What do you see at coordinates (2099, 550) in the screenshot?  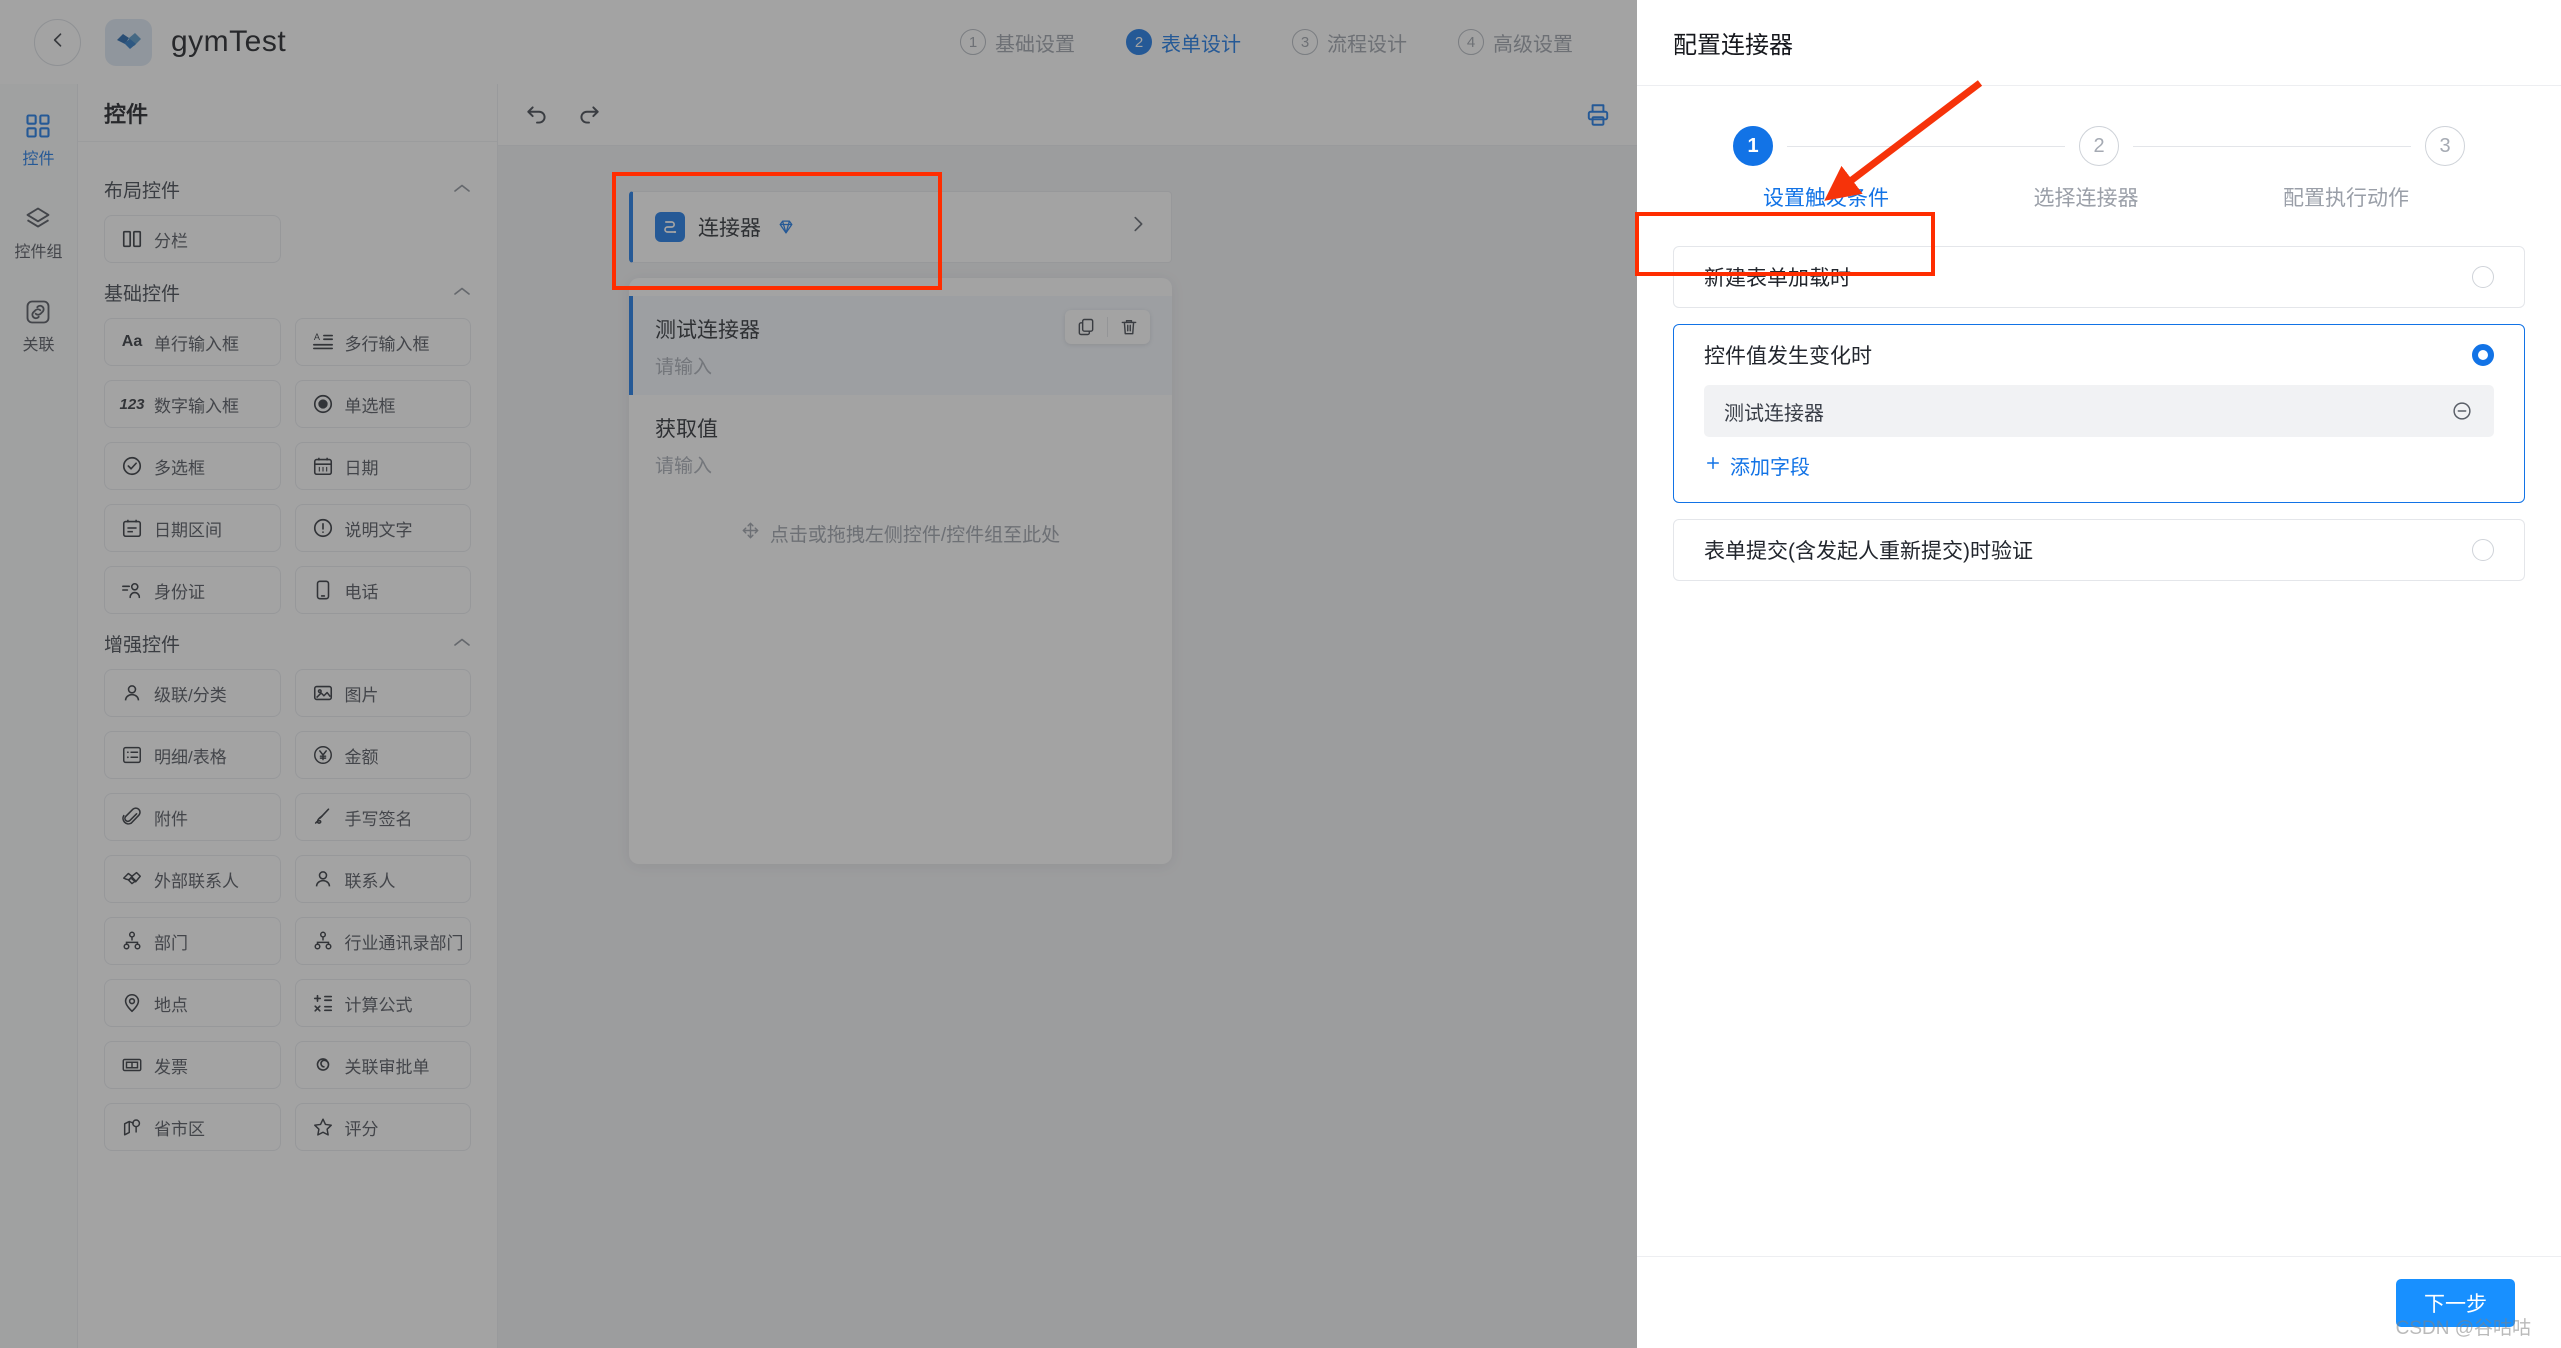 I see `trigger-option-form-submit: 表单提交(含发起人重新提交)时验证` at bounding box center [2099, 550].